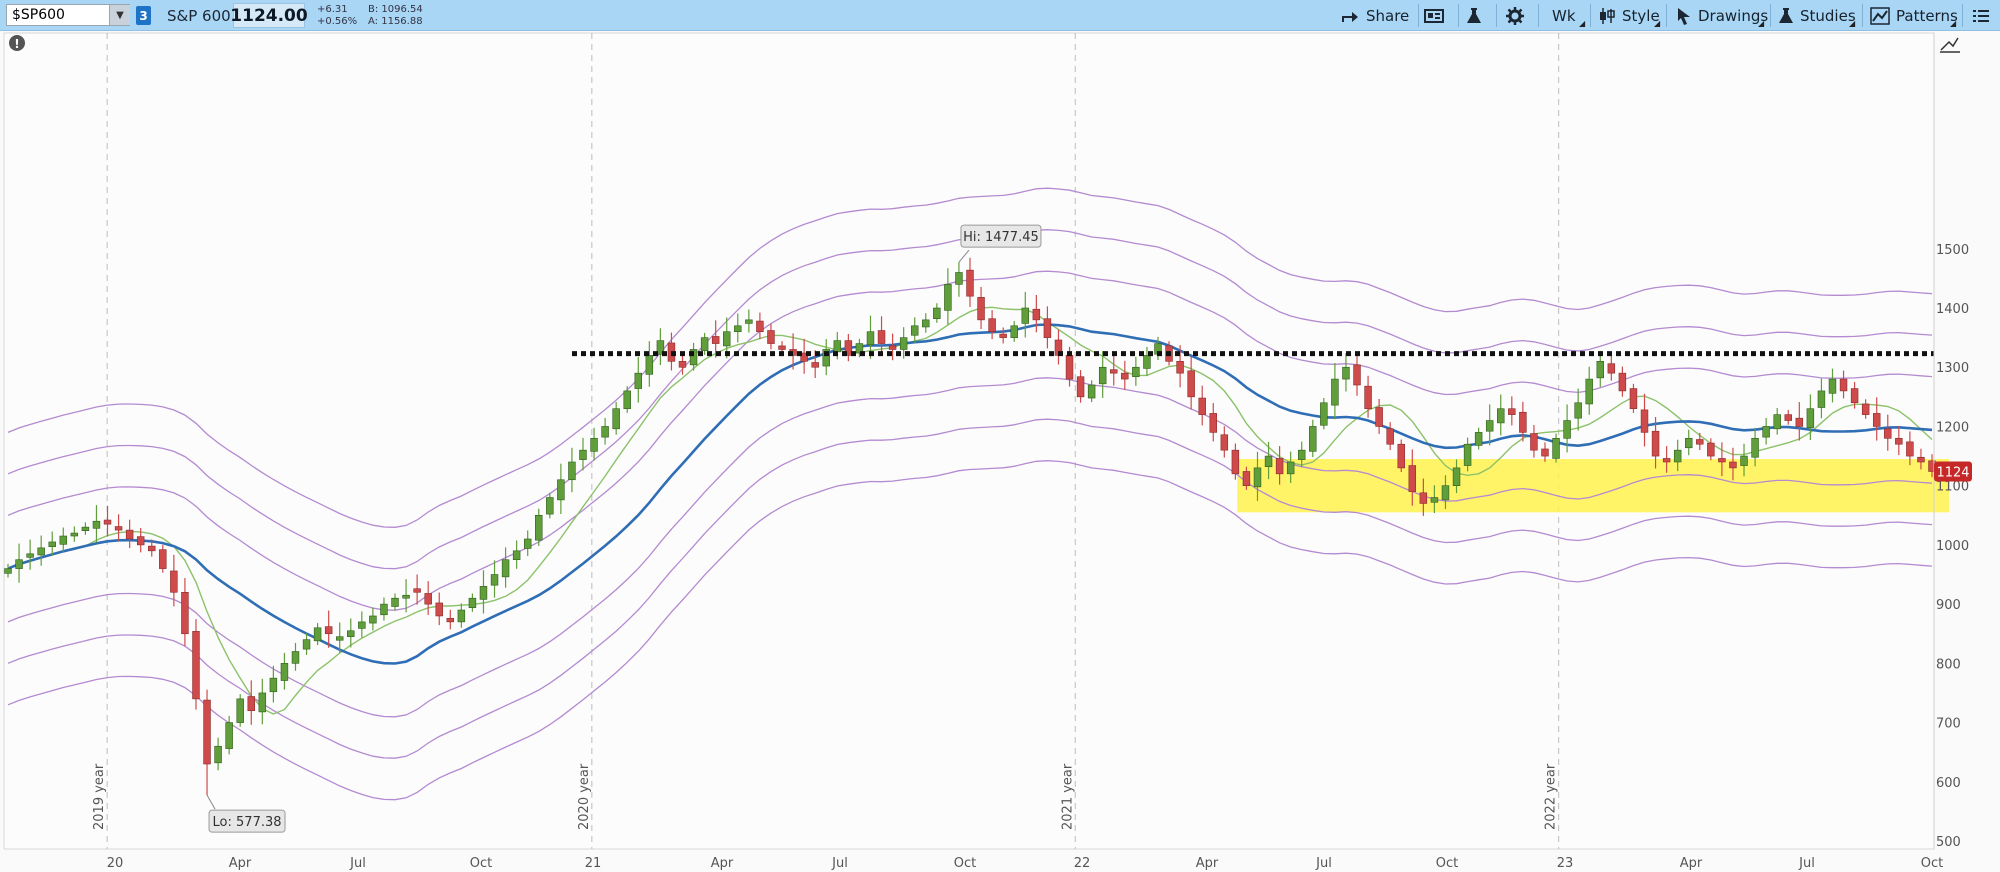 This screenshot has height=872, width=2000. I want to click on menu-button, so click(1981, 15).